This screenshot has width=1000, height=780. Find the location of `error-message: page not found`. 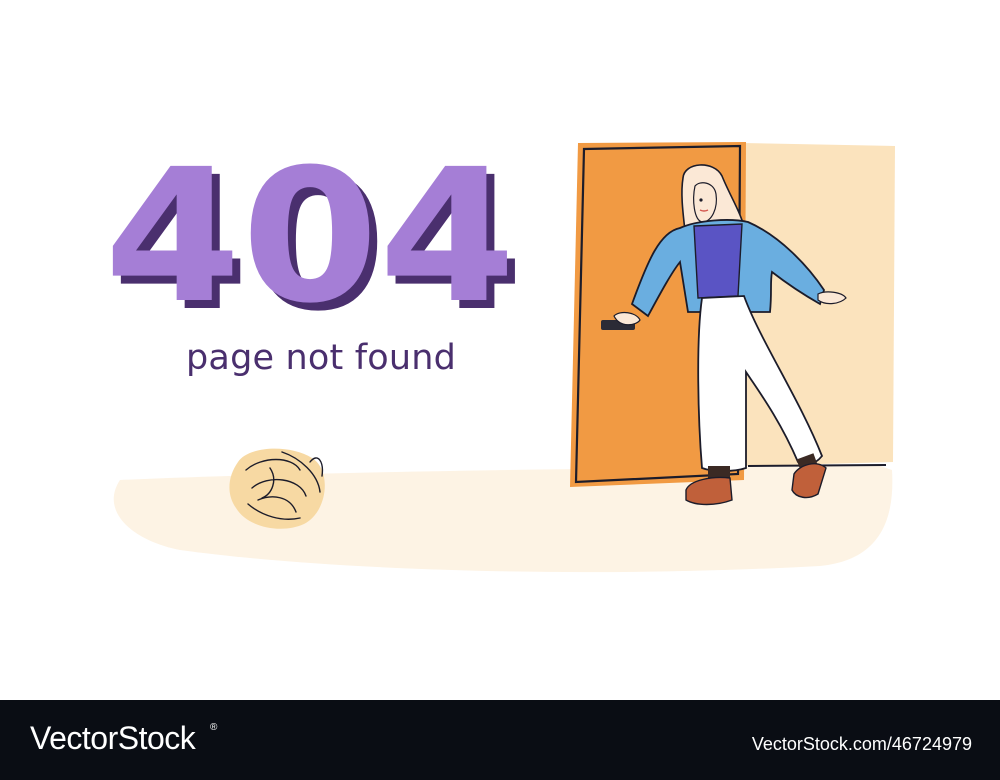

error-message: page not found is located at coordinates (321, 358).